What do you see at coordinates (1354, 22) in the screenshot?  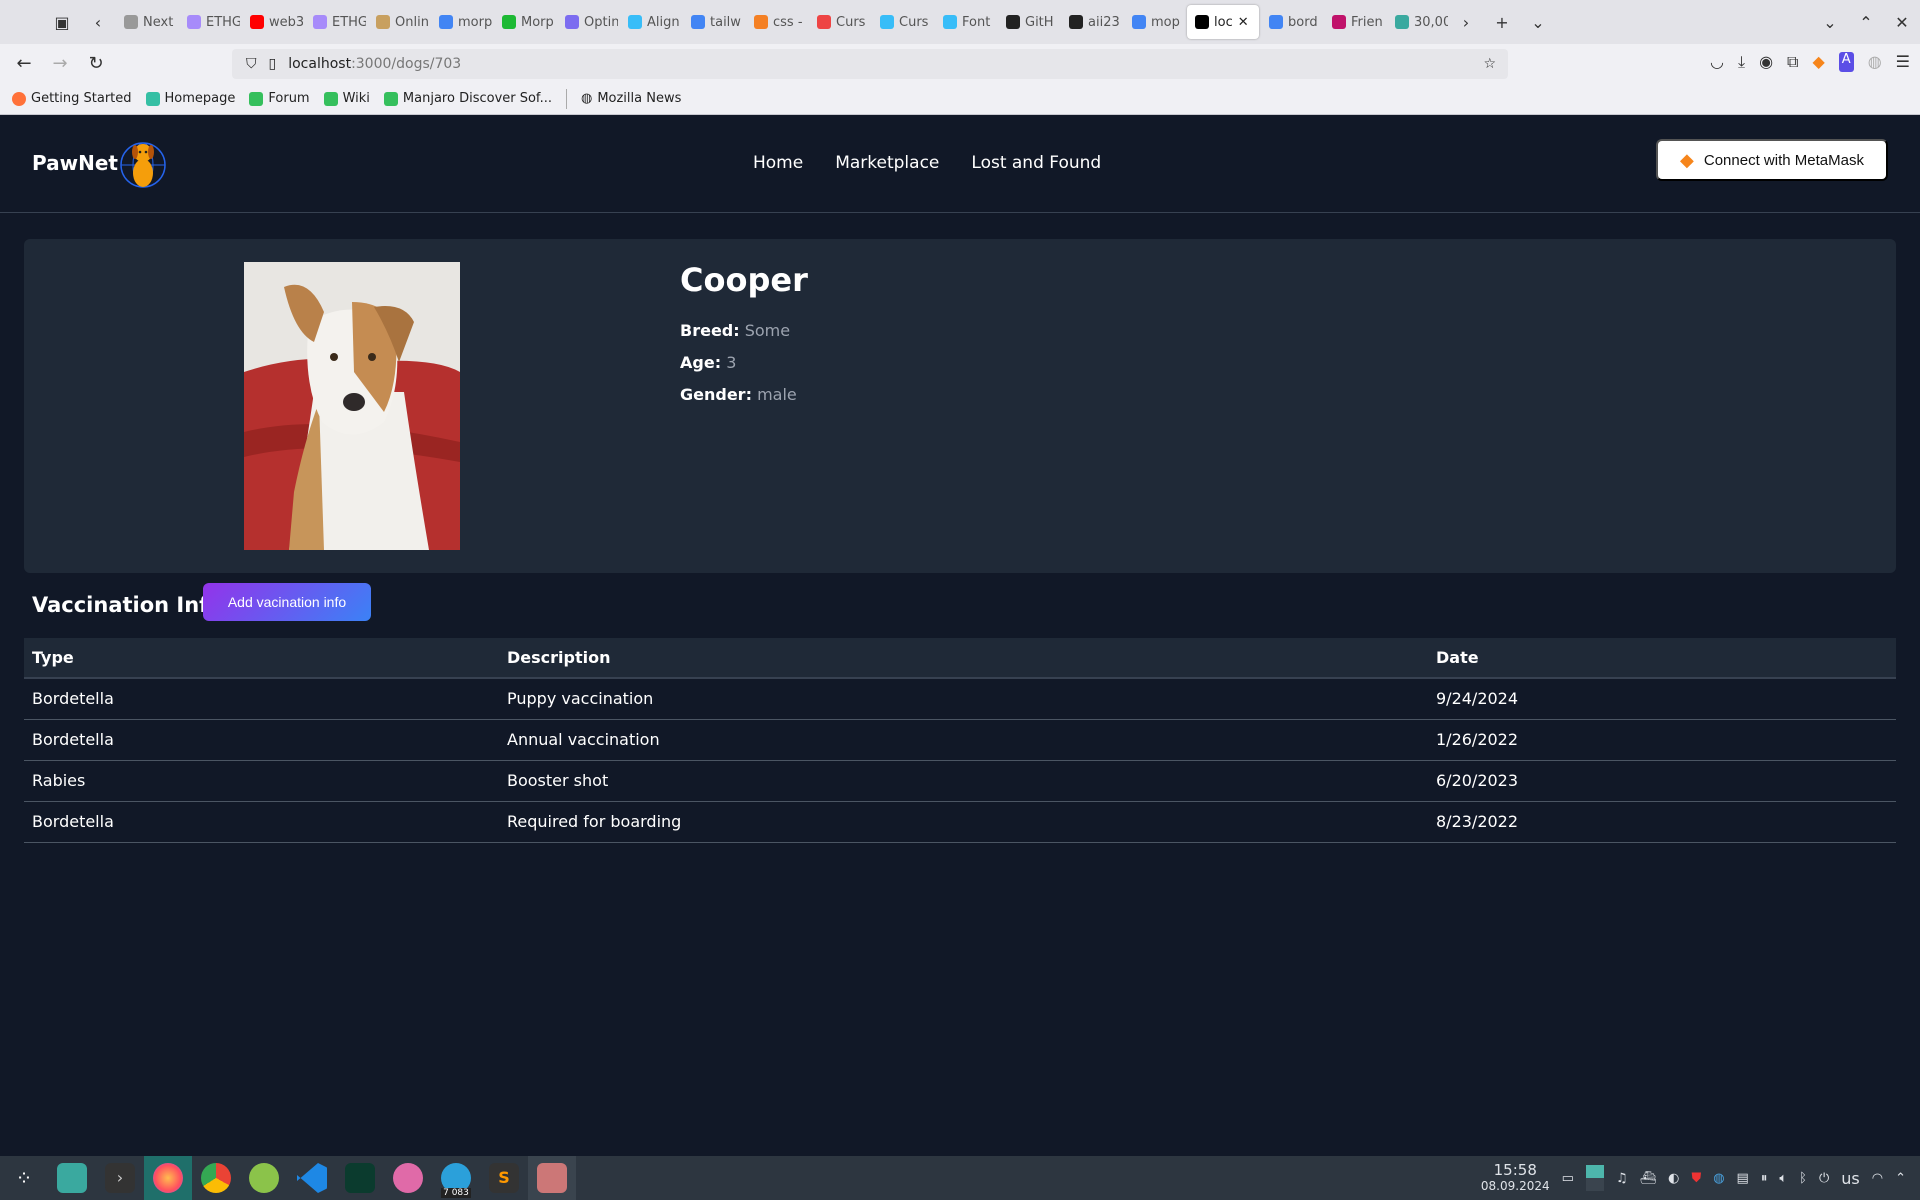 I see `browser-tab: Frien` at bounding box center [1354, 22].